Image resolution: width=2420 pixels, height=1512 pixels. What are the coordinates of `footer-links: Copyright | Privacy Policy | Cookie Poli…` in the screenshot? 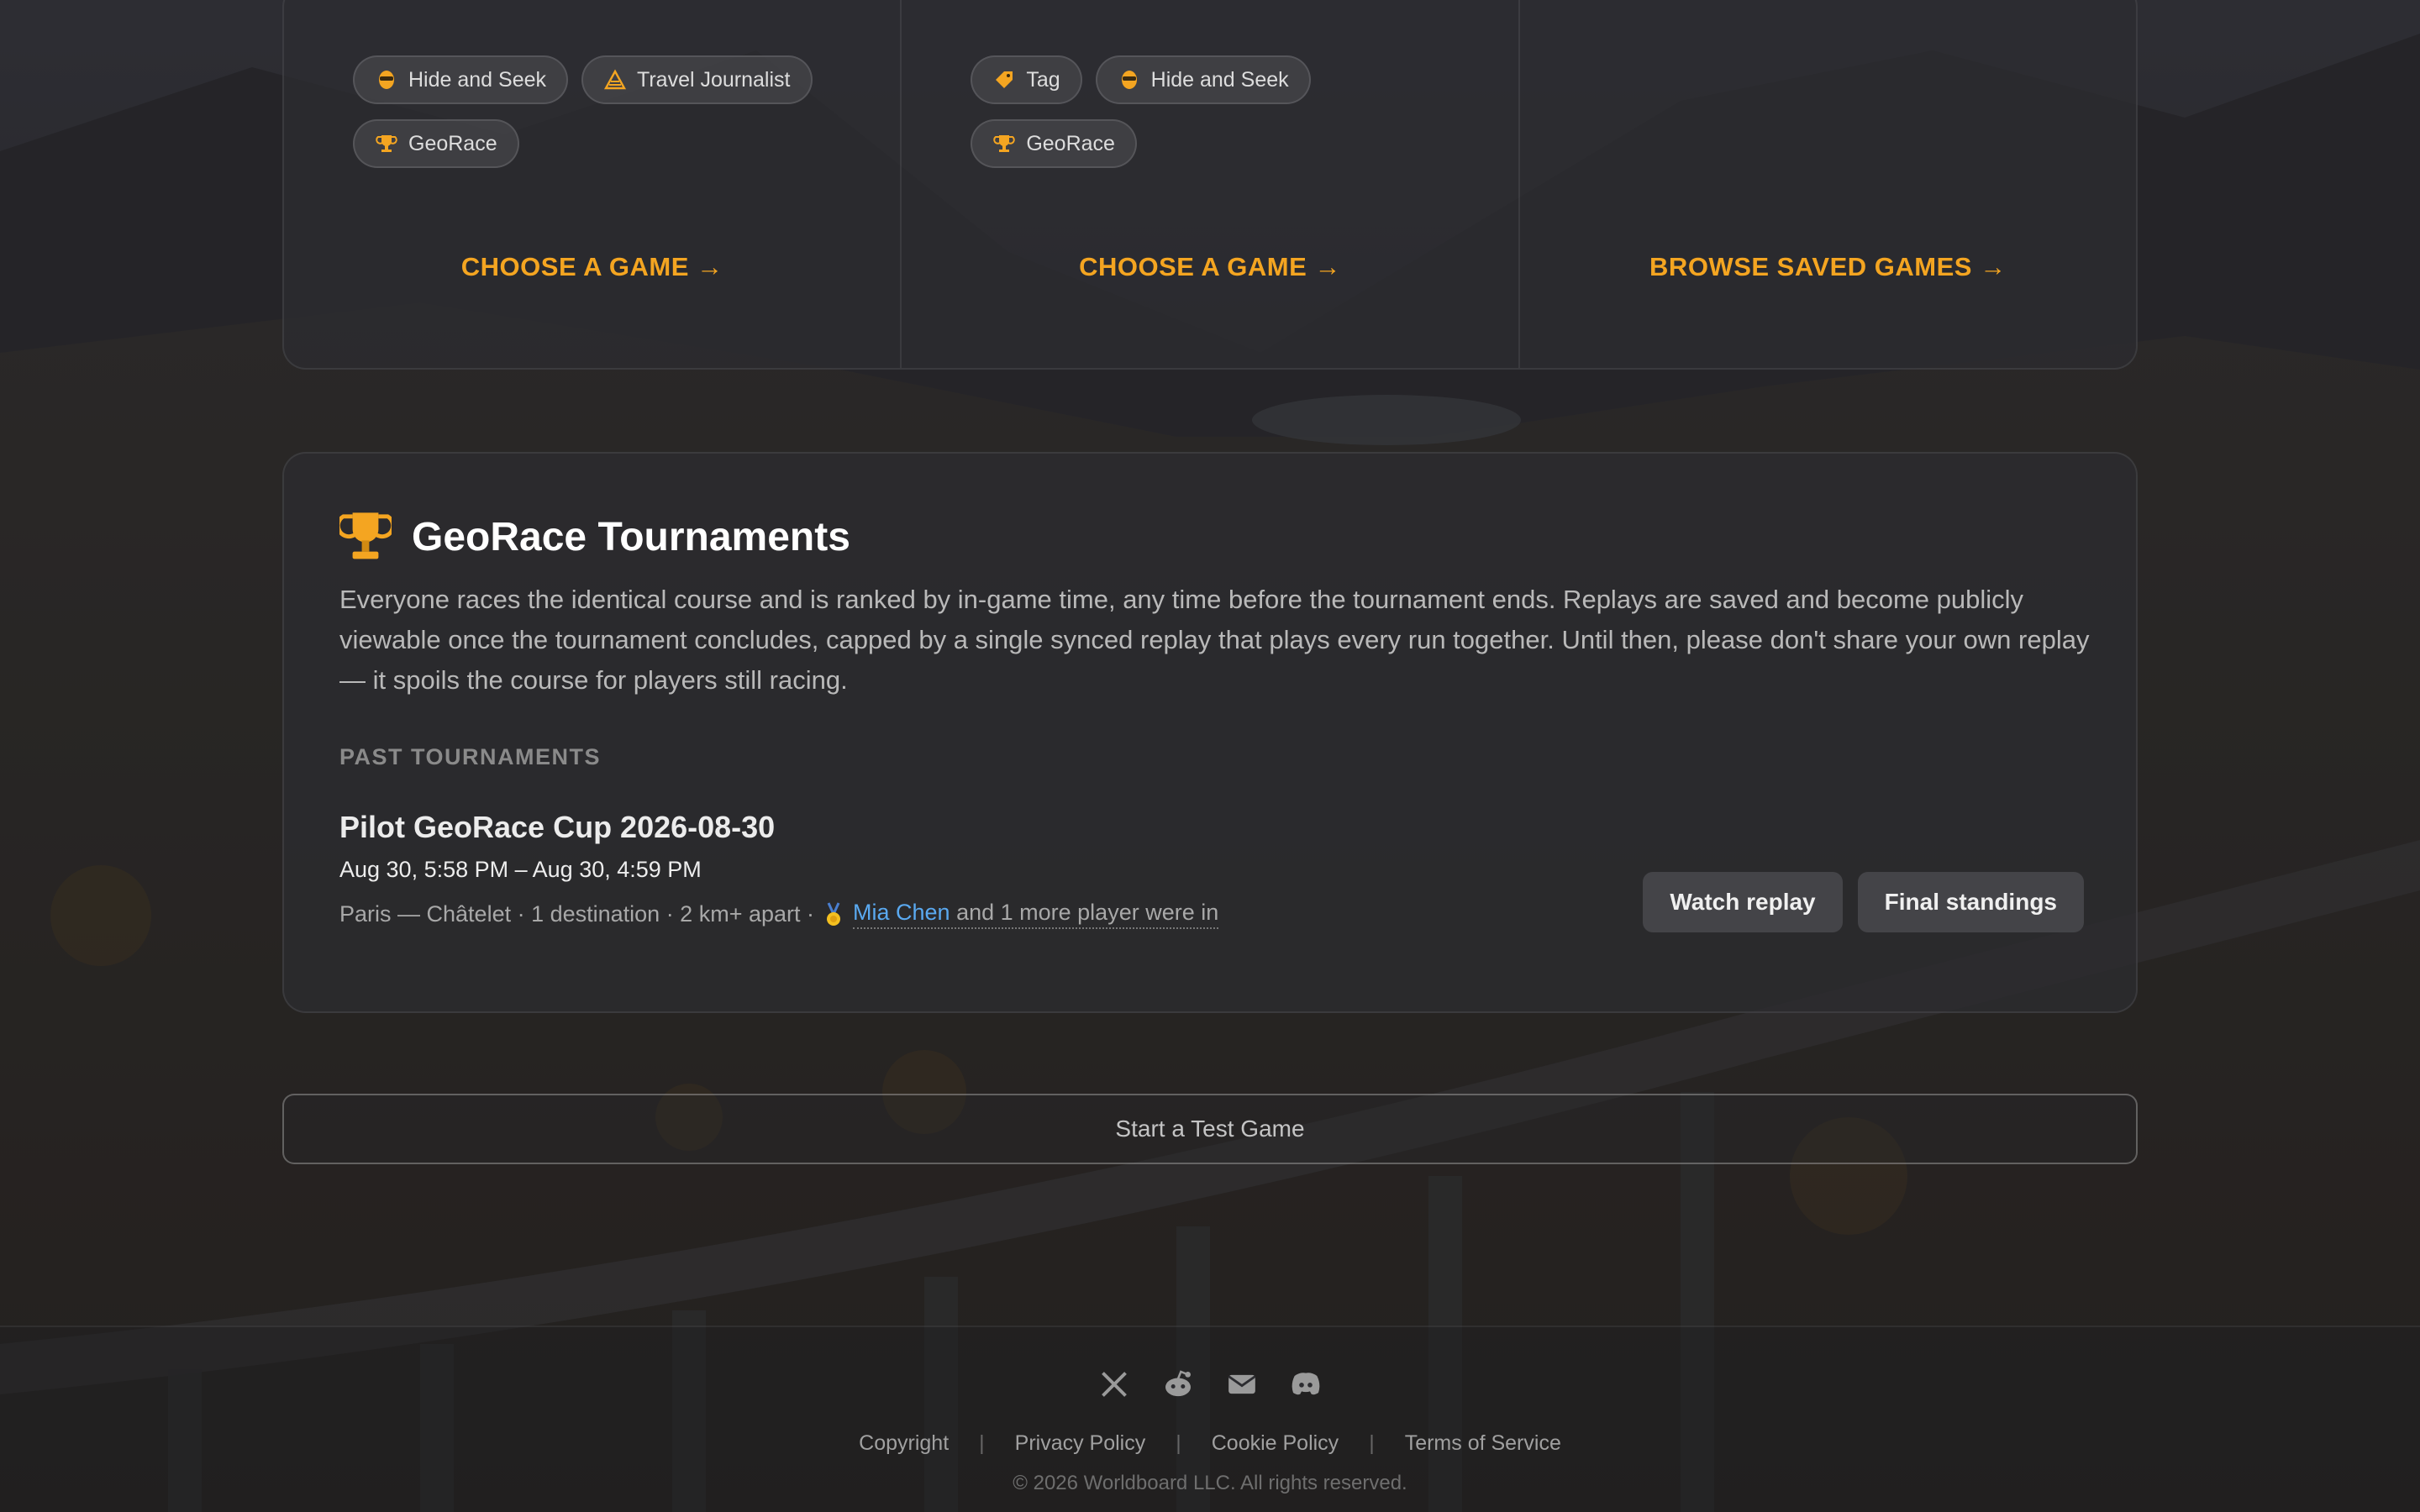 It's located at (1210, 1443).